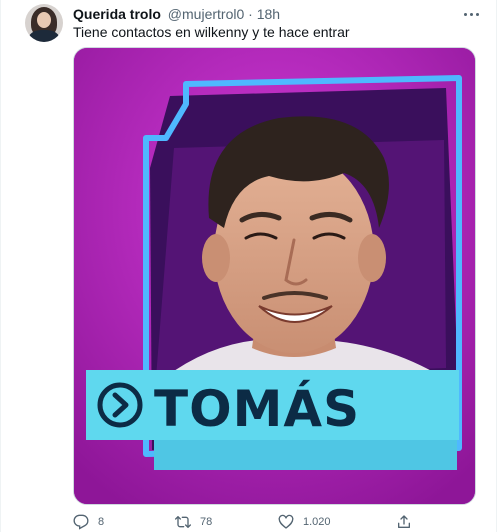 The image size is (497, 532). I want to click on heart-icon, so click(286, 521).